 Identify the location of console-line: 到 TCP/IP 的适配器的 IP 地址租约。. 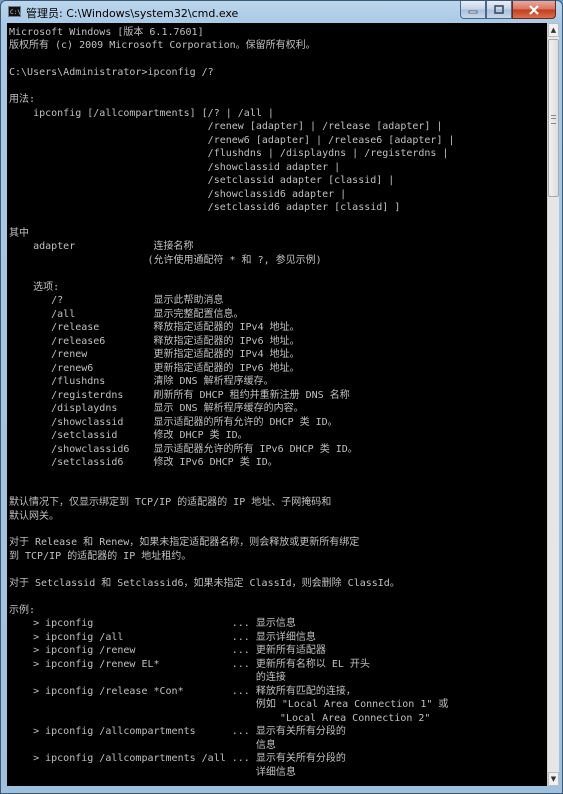
(100, 556).